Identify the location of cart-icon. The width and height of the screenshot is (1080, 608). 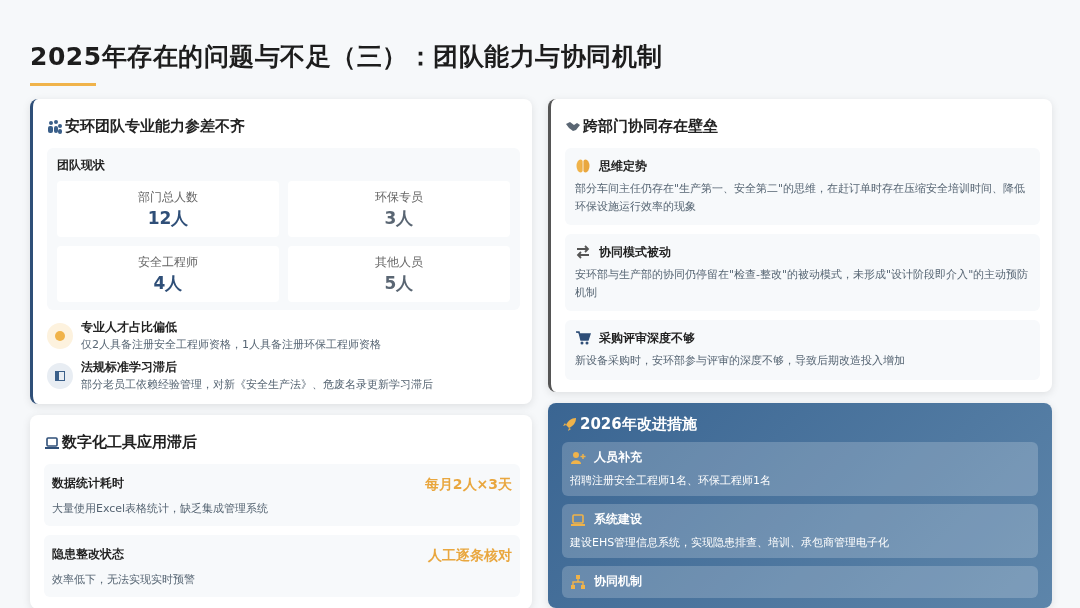
(583, 338).